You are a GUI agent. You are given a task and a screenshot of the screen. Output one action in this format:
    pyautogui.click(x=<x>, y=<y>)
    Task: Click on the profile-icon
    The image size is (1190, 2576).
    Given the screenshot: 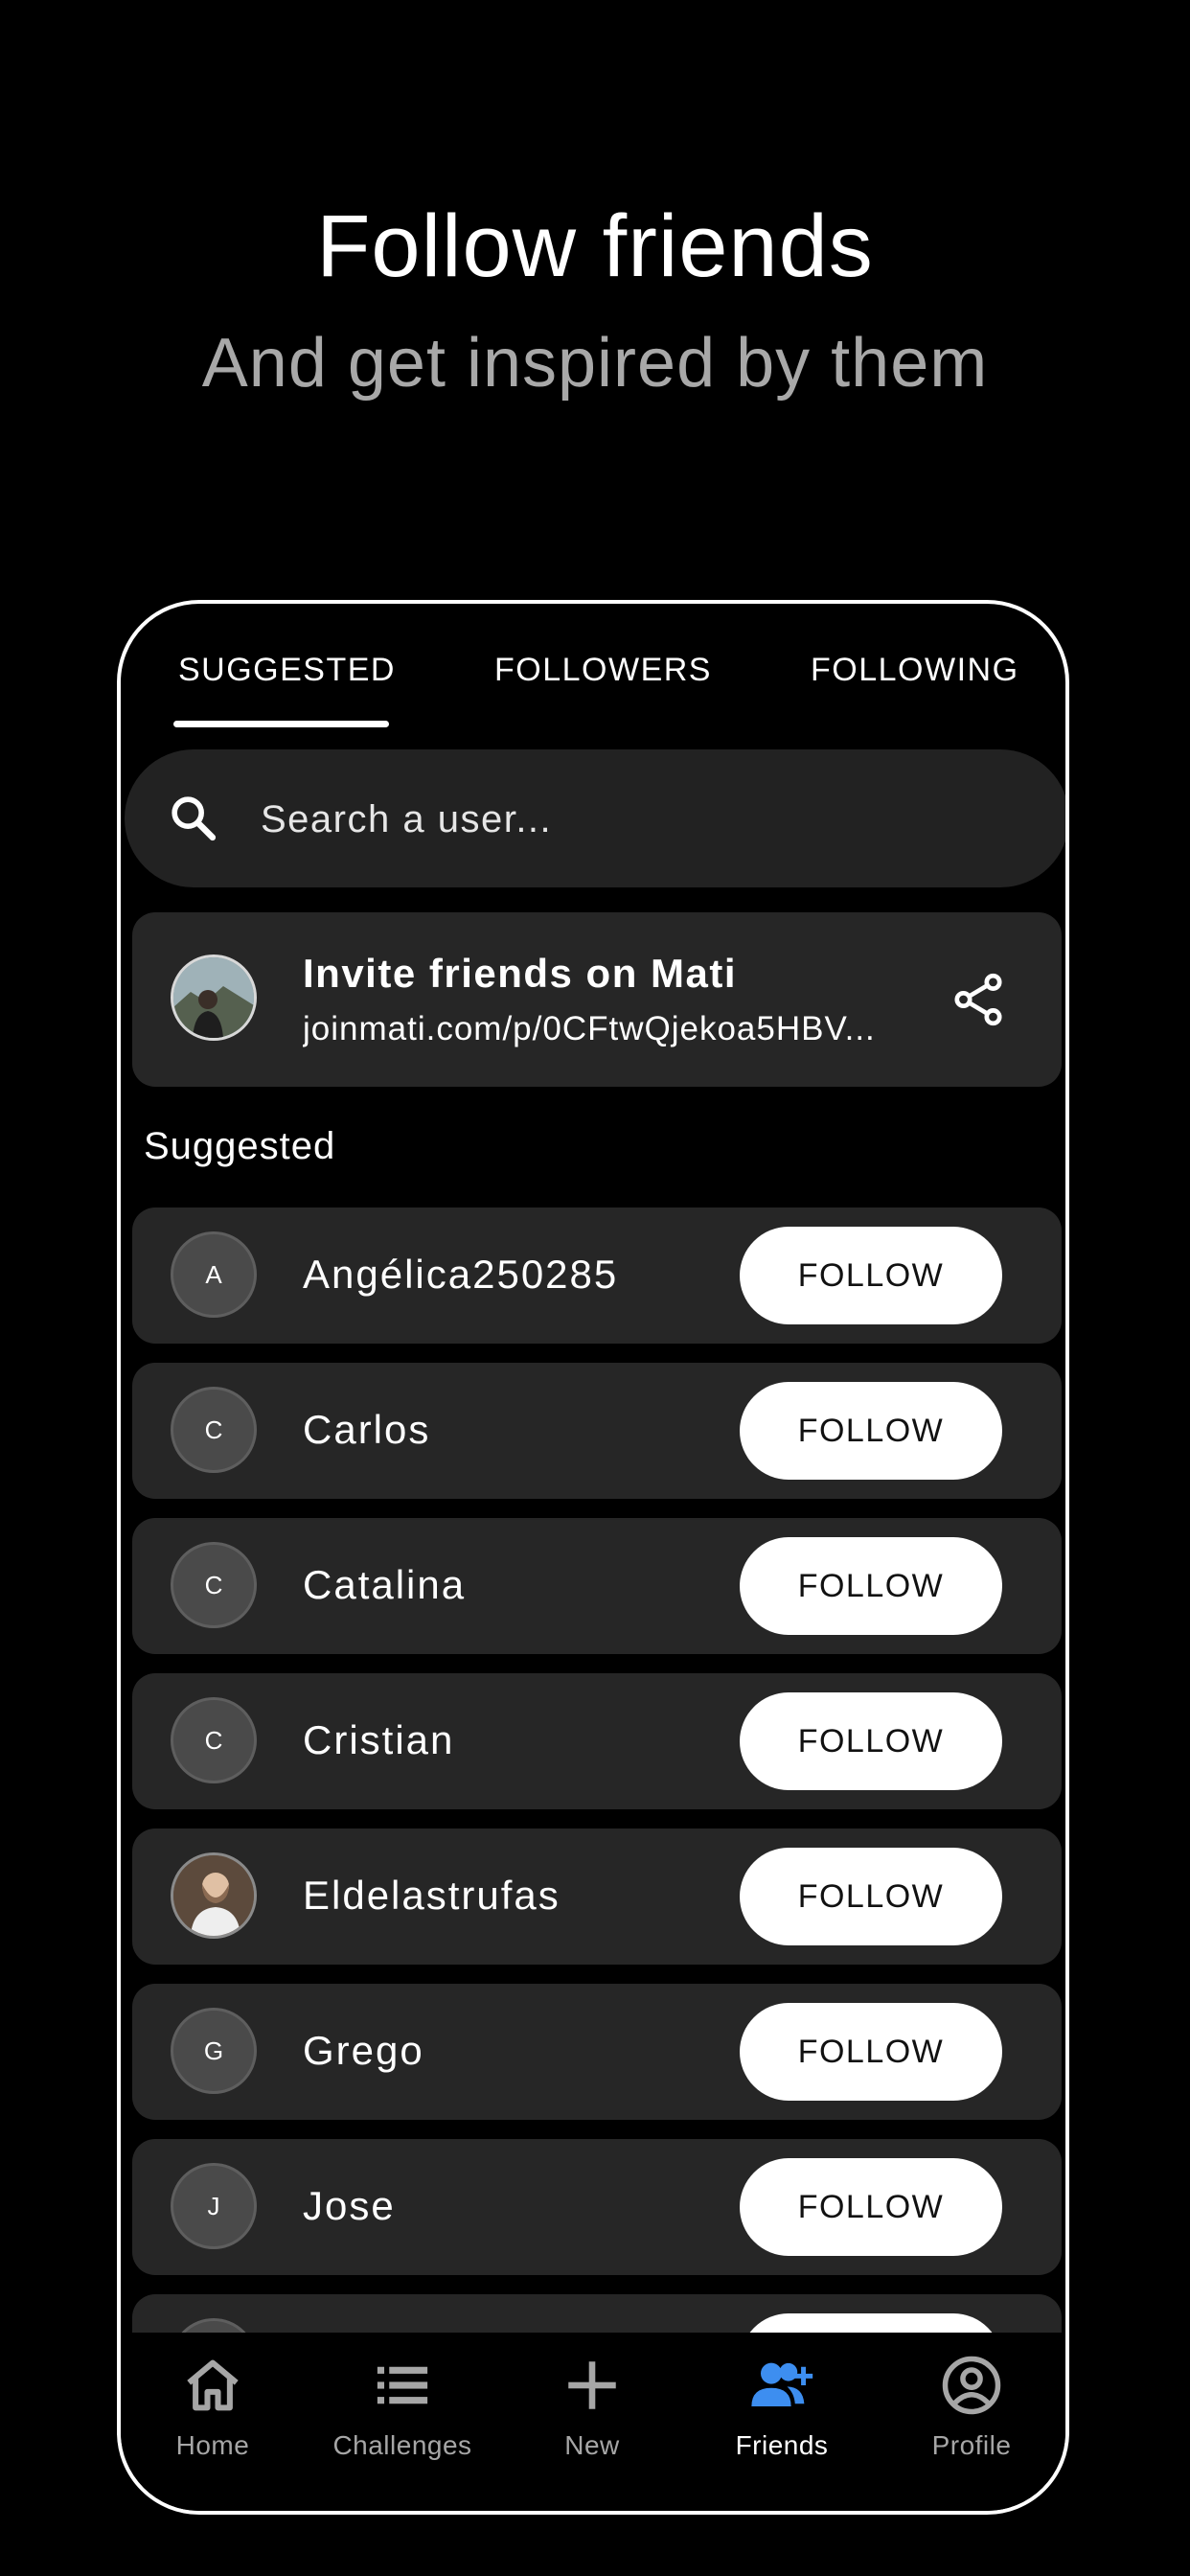 What is the action you would take?
    pyautogui.click(x=972, y=2386)
    